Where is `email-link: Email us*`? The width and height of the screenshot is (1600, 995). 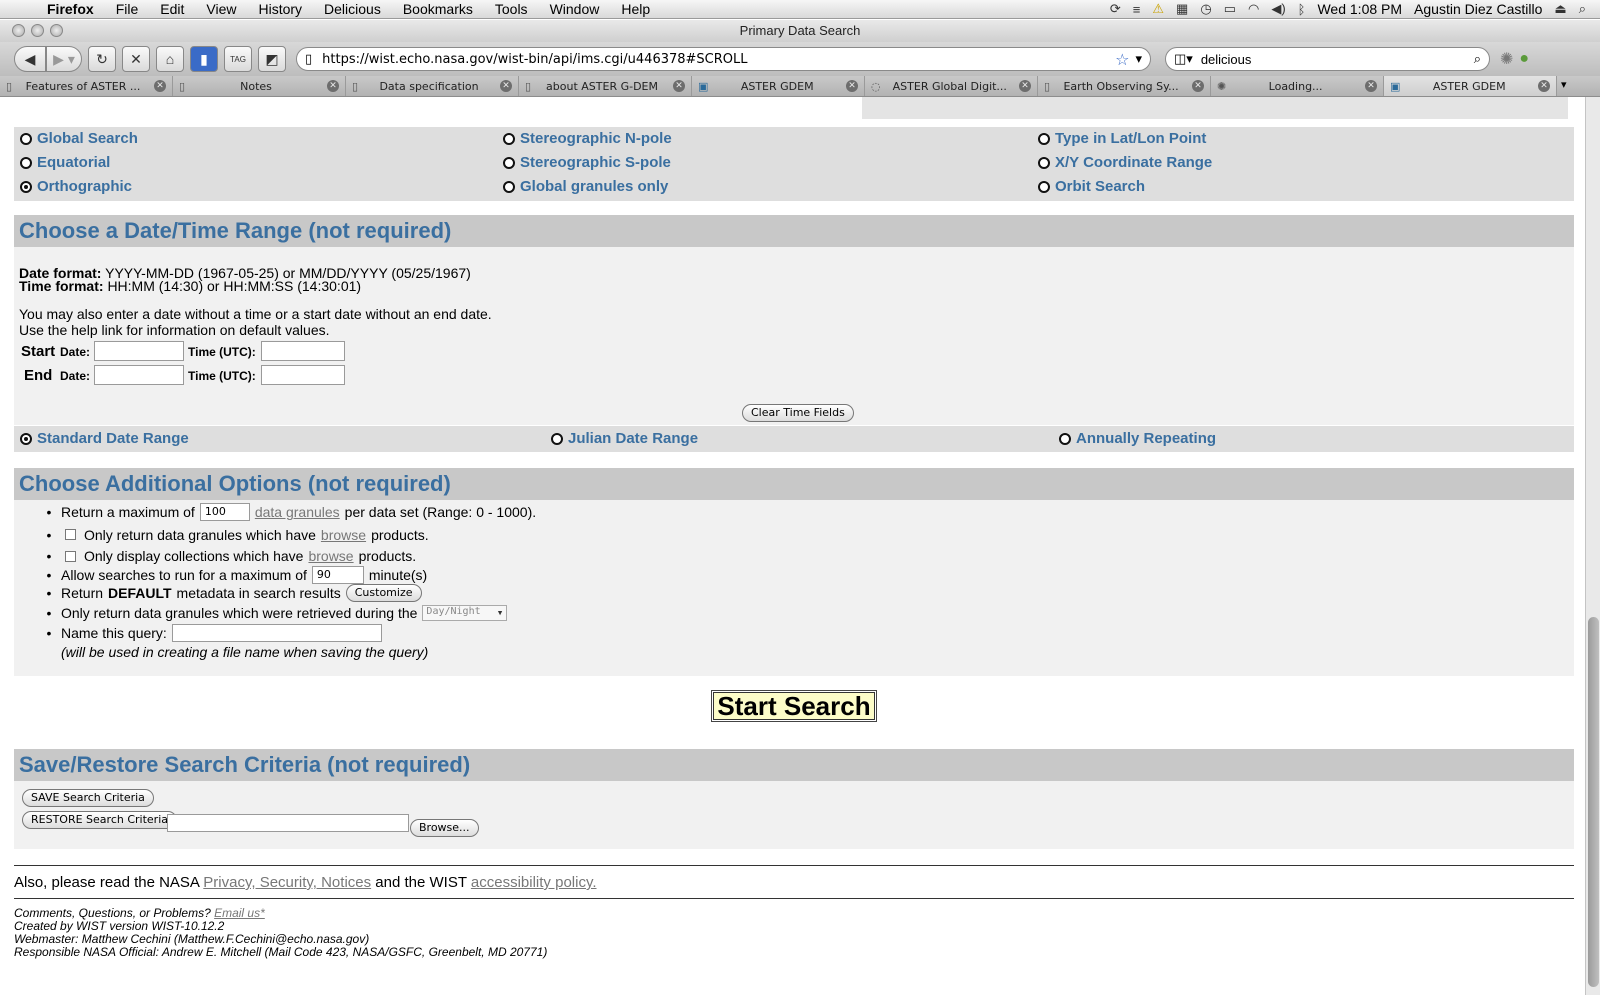
email-link: Email us* is located at coordinates (239, 913).